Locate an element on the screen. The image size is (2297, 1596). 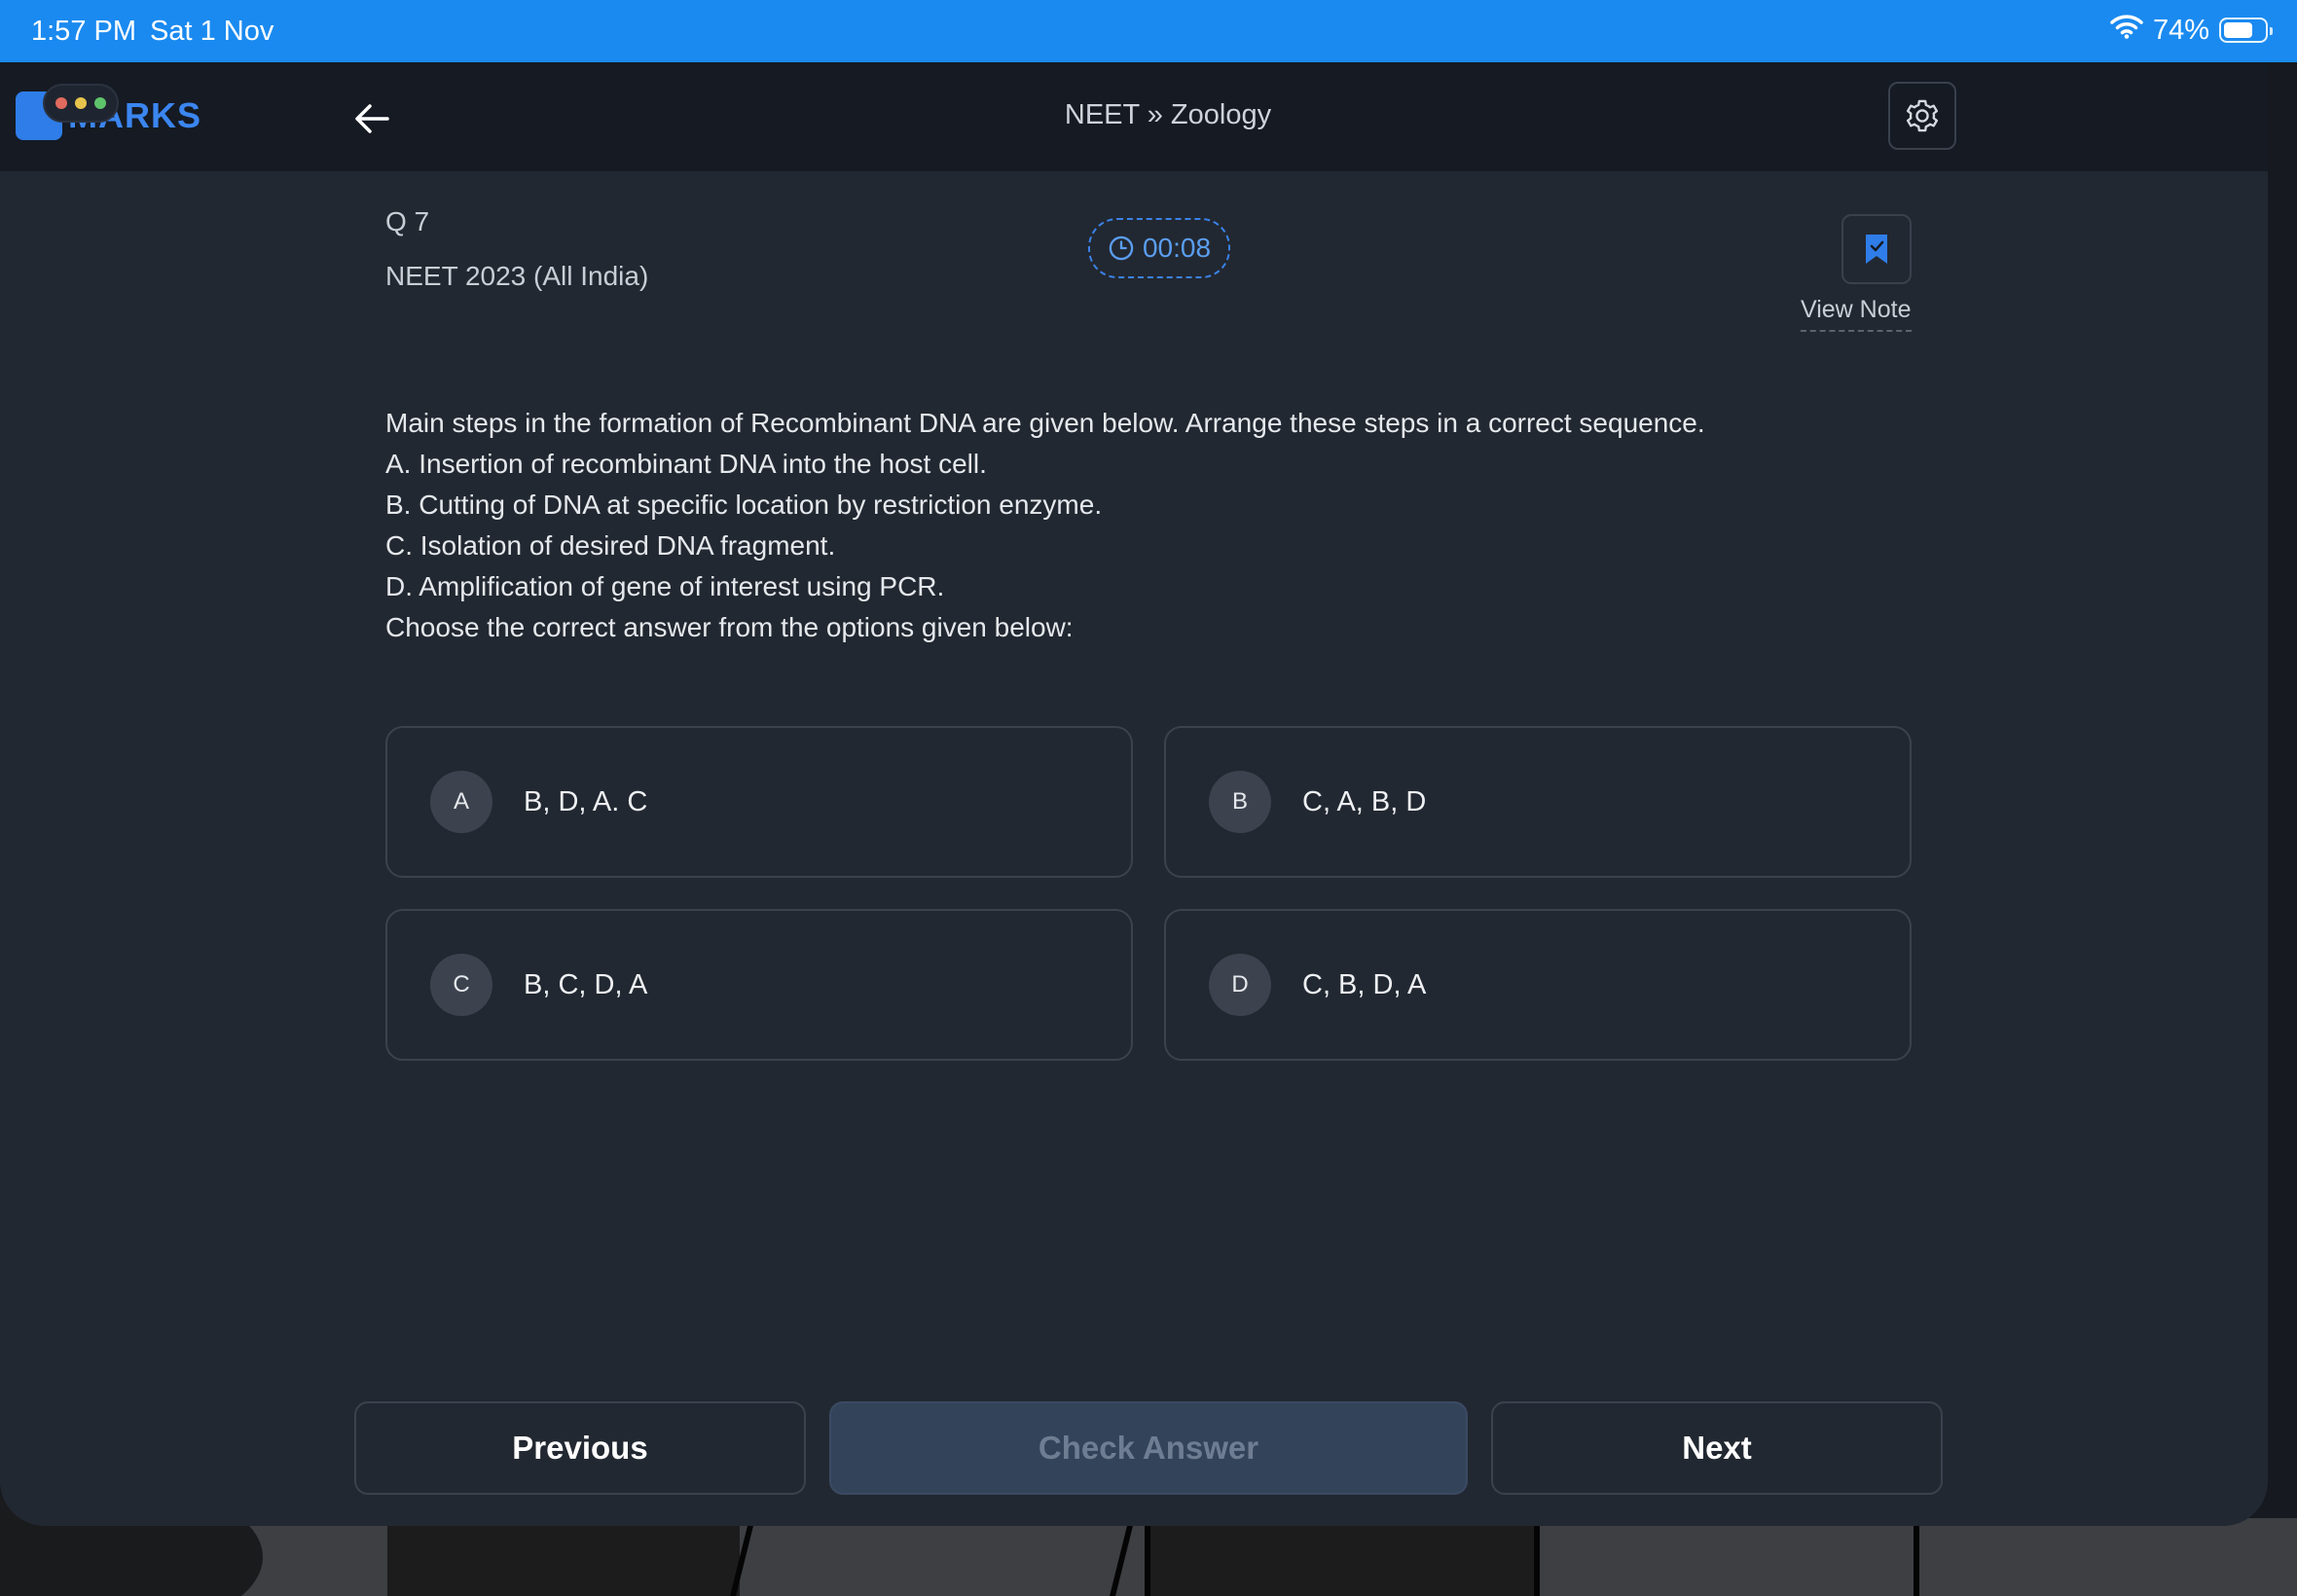
option-letter: D is located at coordinates (1240, 985).